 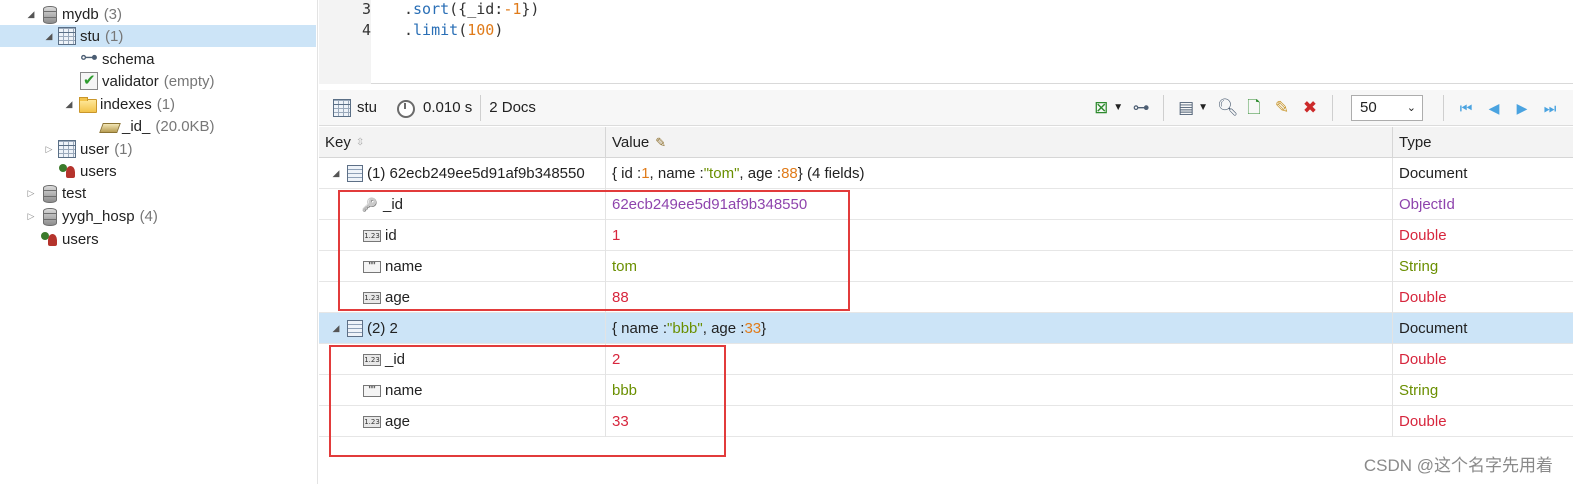 What do you see at coordinates (1282, 107) in the screenshot?
I see `edit-doc-icon: ✎` at bounding box center [1282, 107].